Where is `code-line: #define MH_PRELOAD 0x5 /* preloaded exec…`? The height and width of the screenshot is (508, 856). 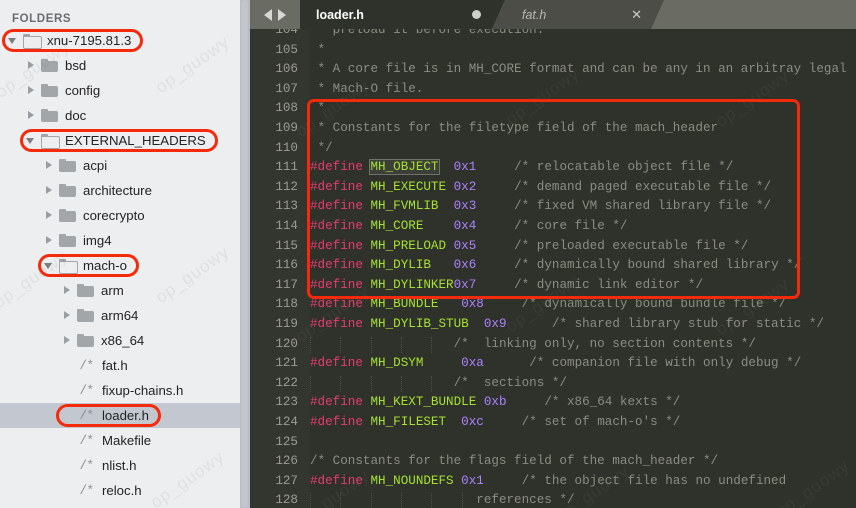
code-line: #define MH_PRELOAD 0x5 /* preloaded exec… is located at coordinates (529, 247).